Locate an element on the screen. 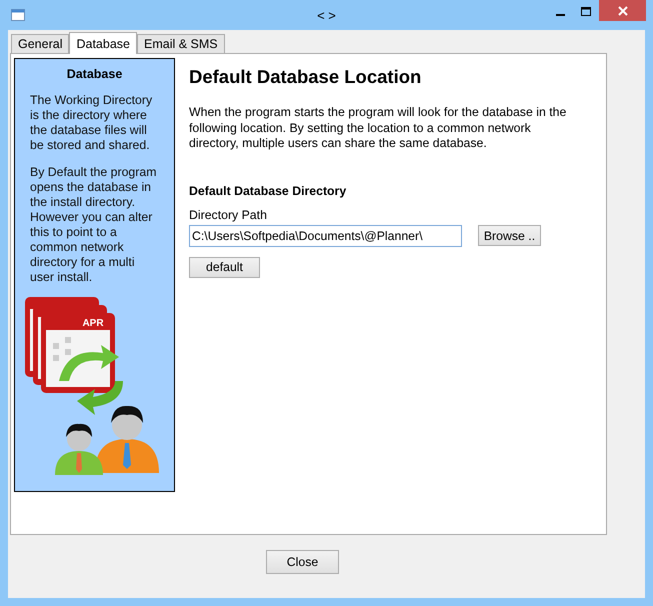 The height and width of the screenshot is (606, 653). browse-button: Browse .. is located at coordinates (509, 235).